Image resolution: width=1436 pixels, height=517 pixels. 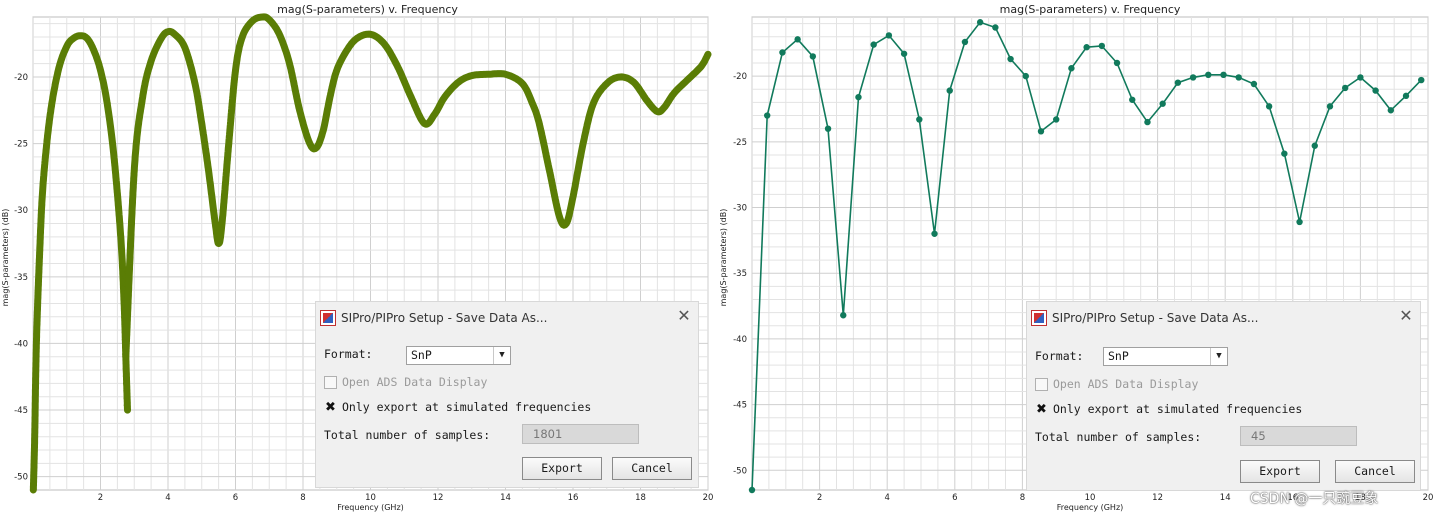 I want to click on x-tick-label: 2, so click(x=819, y=498).